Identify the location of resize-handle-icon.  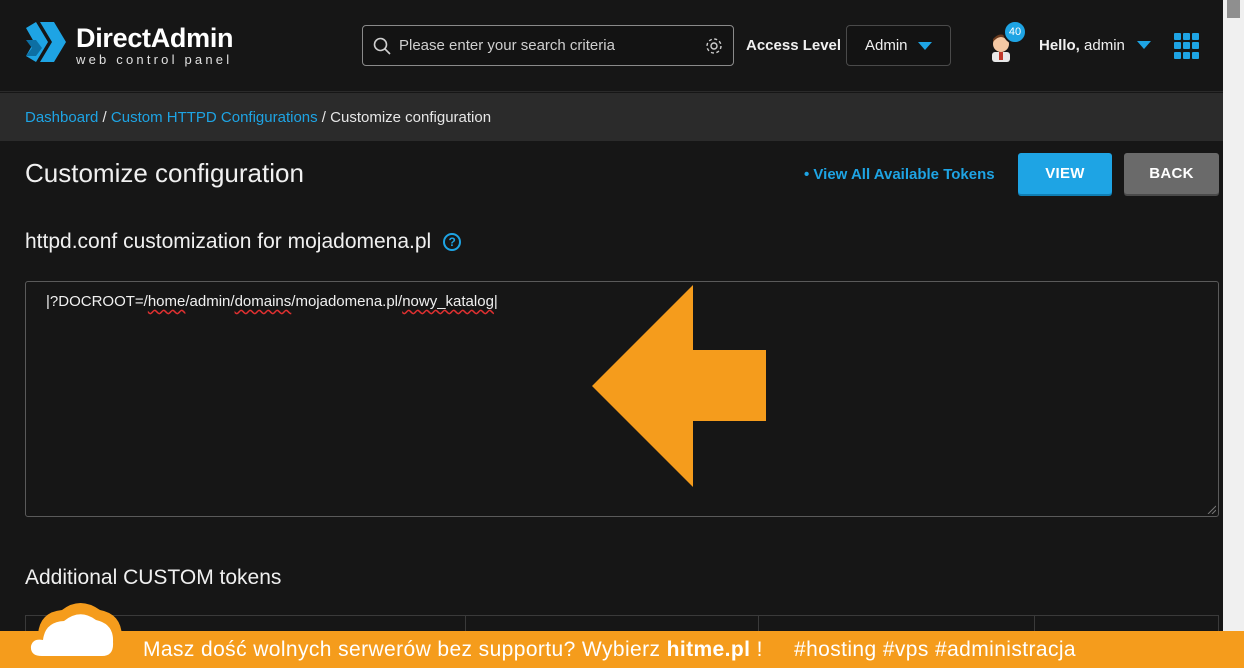
(1211, 509).